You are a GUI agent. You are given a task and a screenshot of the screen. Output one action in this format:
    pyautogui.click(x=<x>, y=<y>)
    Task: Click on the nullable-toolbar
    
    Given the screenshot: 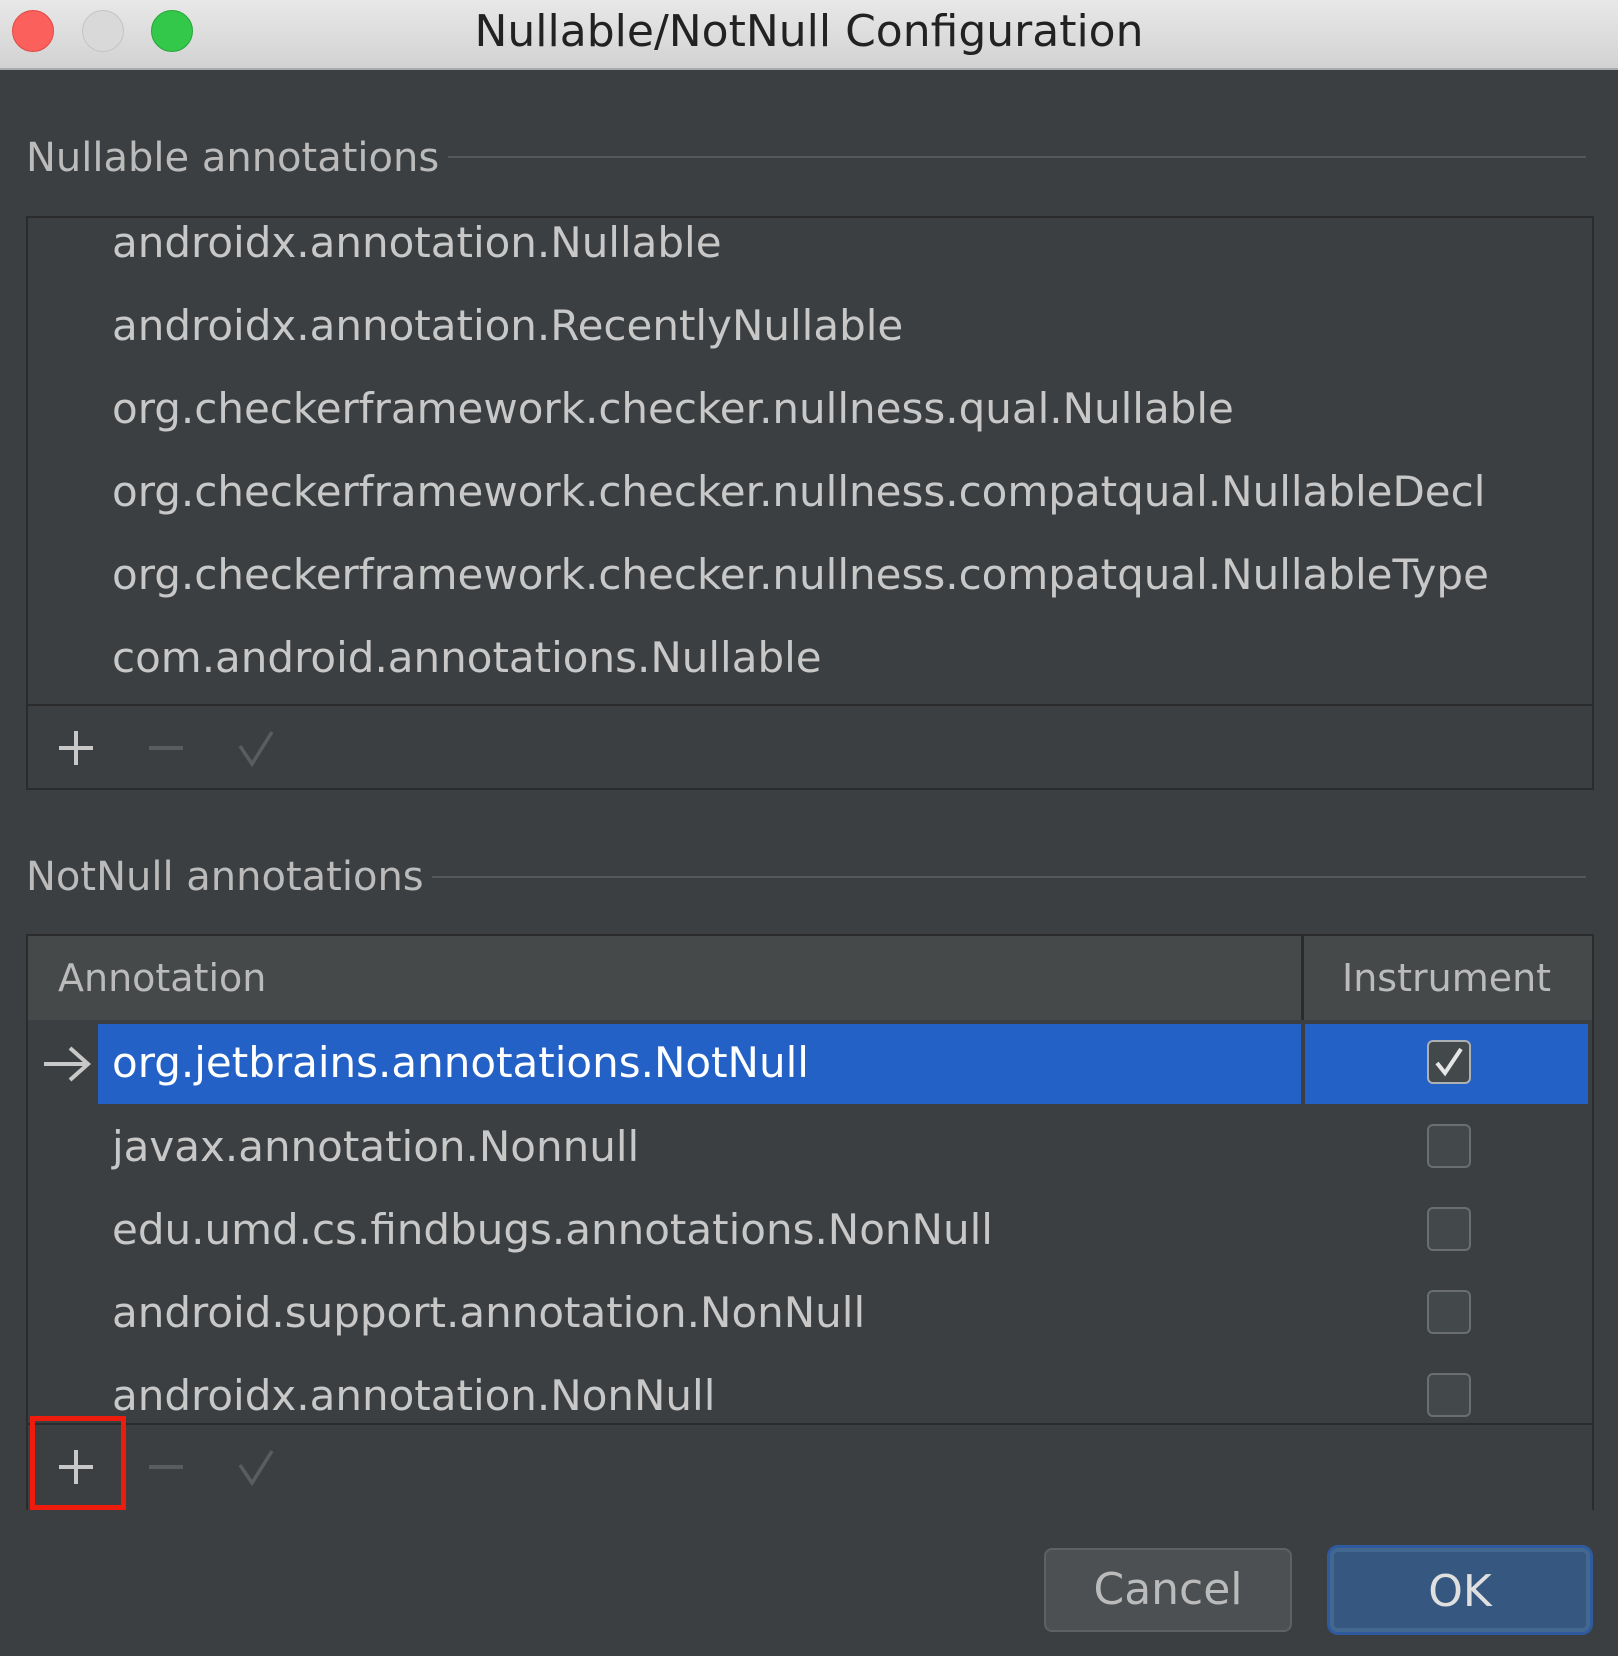 What is the action you would take?
    pyautogui.click(x=810, y=747)
    